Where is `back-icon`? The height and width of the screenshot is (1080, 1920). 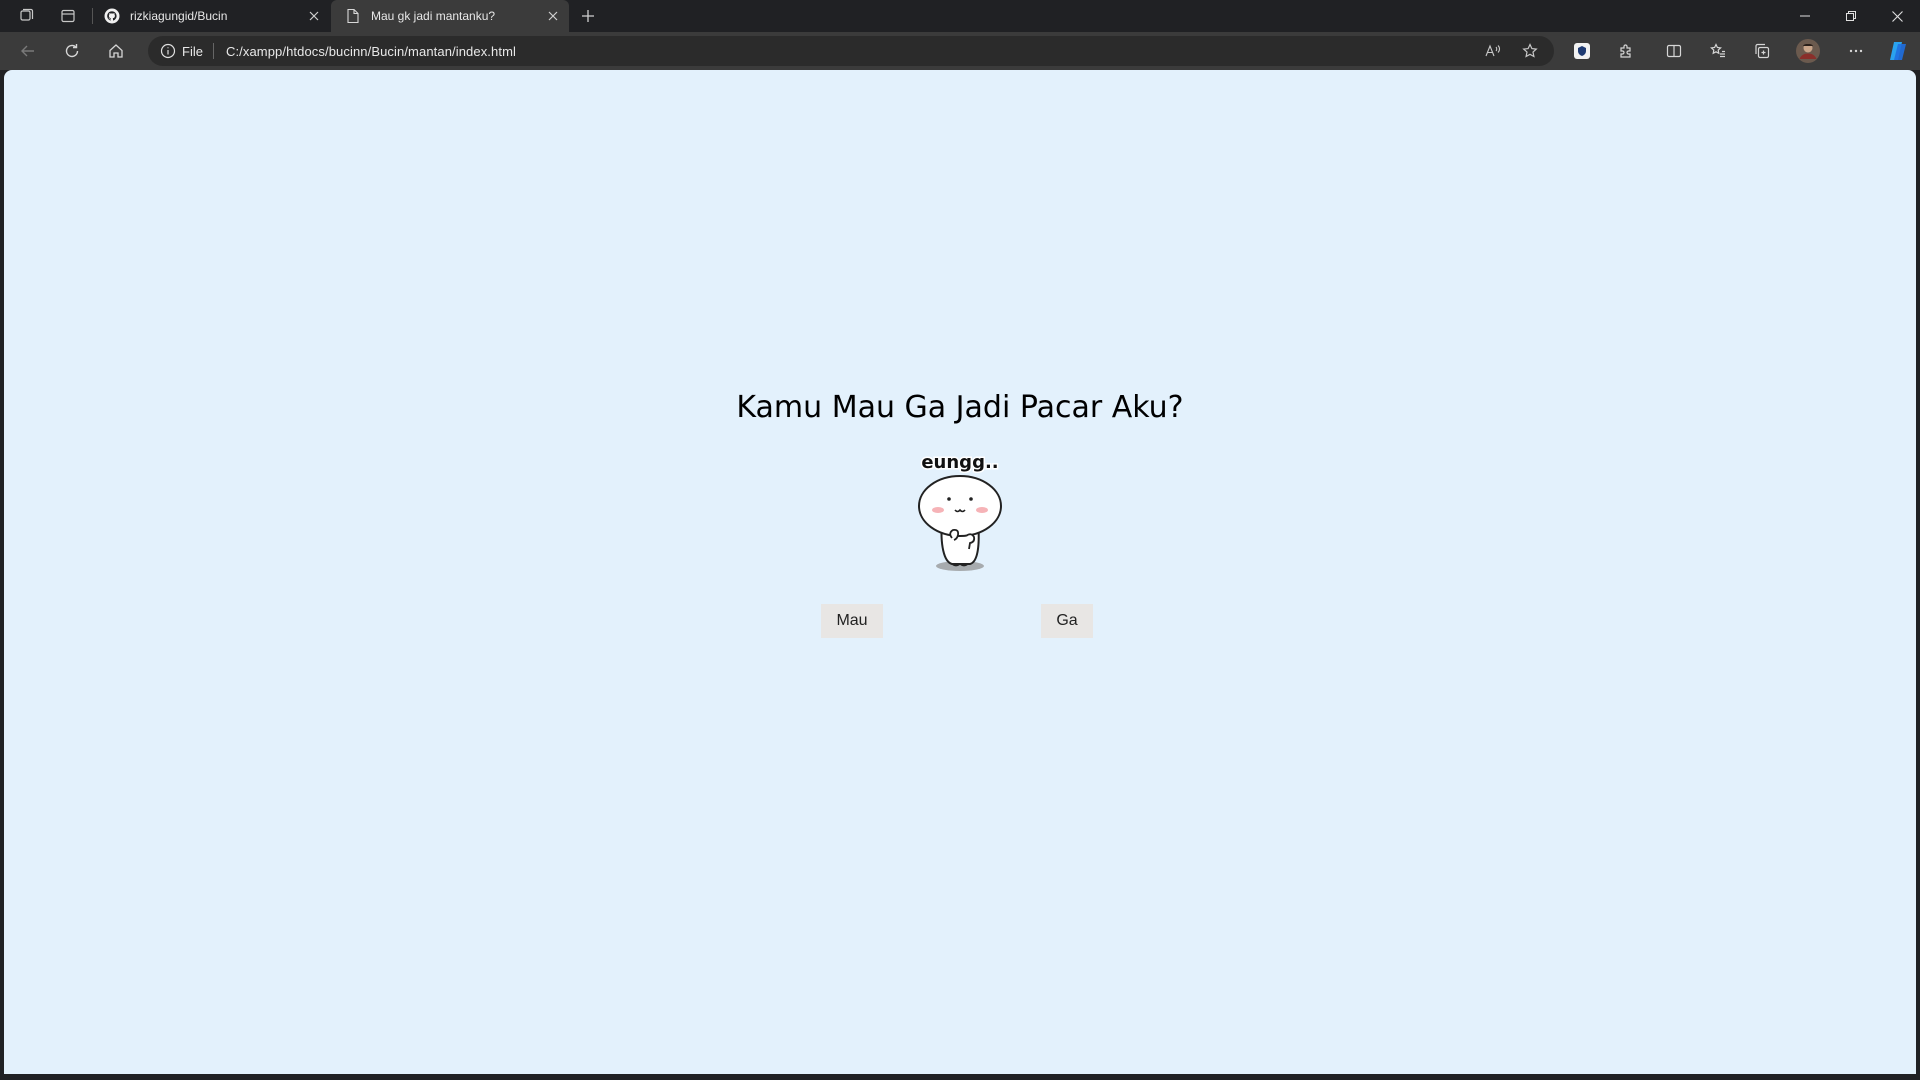
back-icon is located at coordinates (28, 51).